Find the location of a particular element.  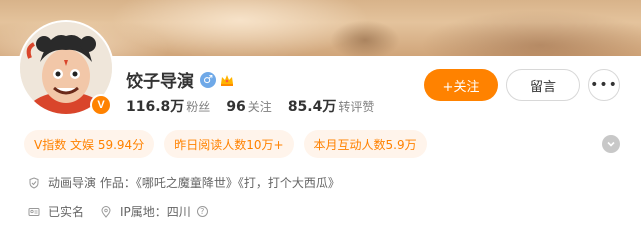

identity-line: 已实名 IP属地：四川 ? is located at coordinates (118, 211).